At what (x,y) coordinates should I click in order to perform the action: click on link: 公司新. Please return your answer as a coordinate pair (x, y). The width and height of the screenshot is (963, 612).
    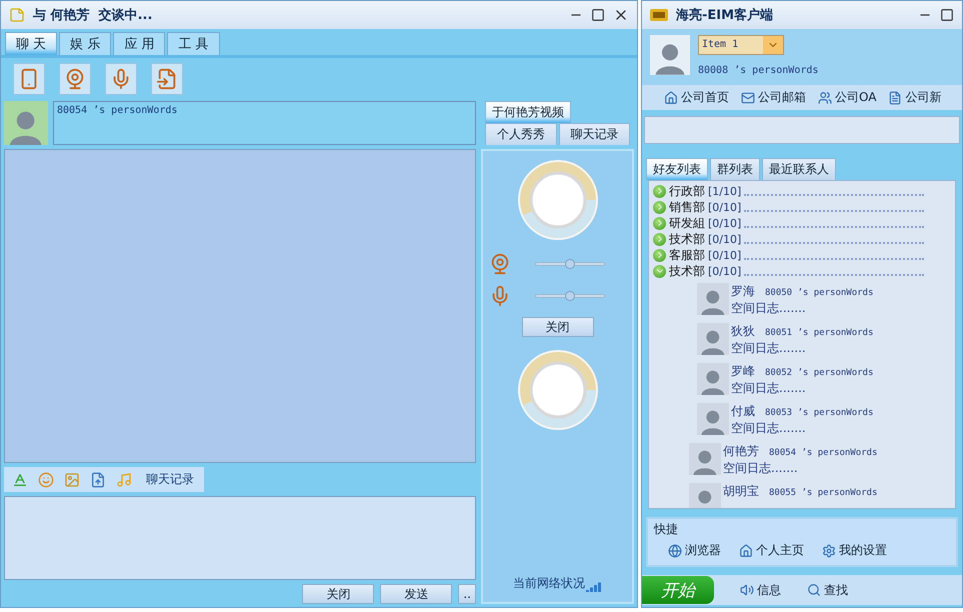
    Looking at the image, I should click on (915, 97).